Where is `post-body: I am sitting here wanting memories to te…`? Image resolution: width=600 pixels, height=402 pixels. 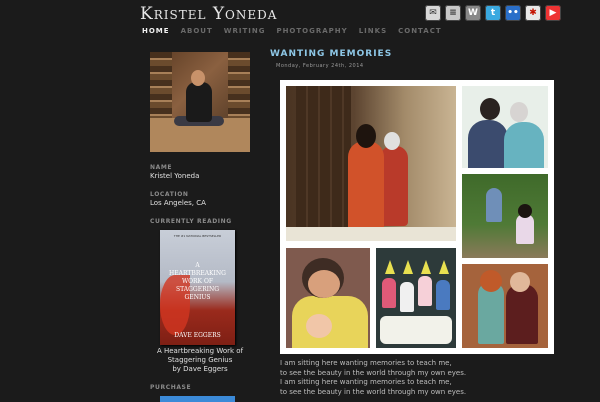 post-body: I am sitting here wanting memories to te… is located at coordinates (373, 378).